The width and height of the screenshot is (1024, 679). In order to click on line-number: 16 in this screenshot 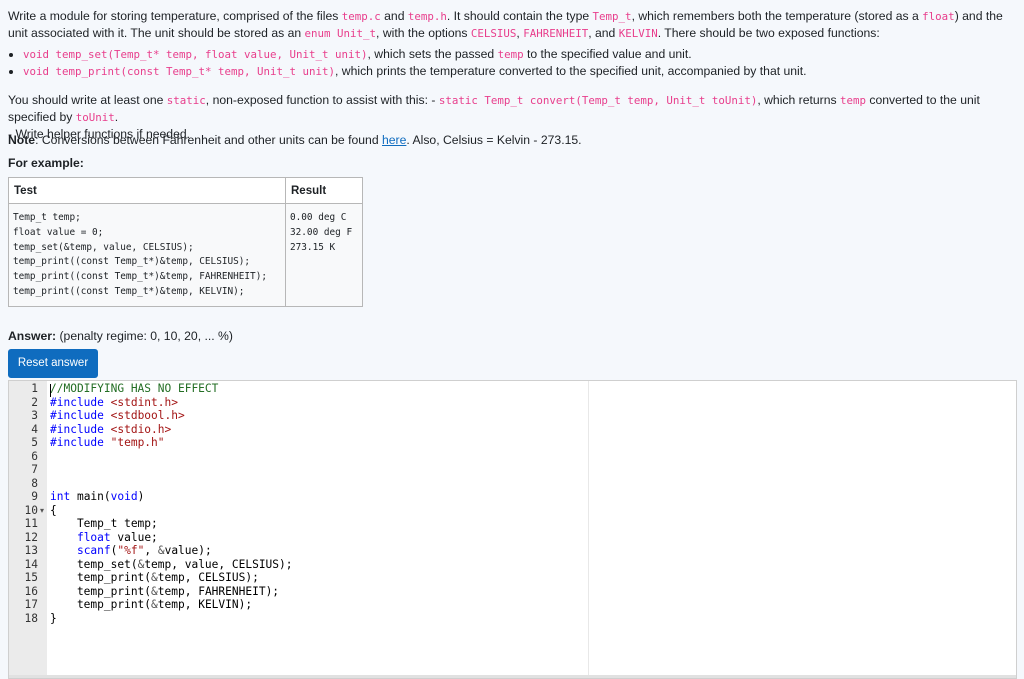, I will do `click(31, 591)`.